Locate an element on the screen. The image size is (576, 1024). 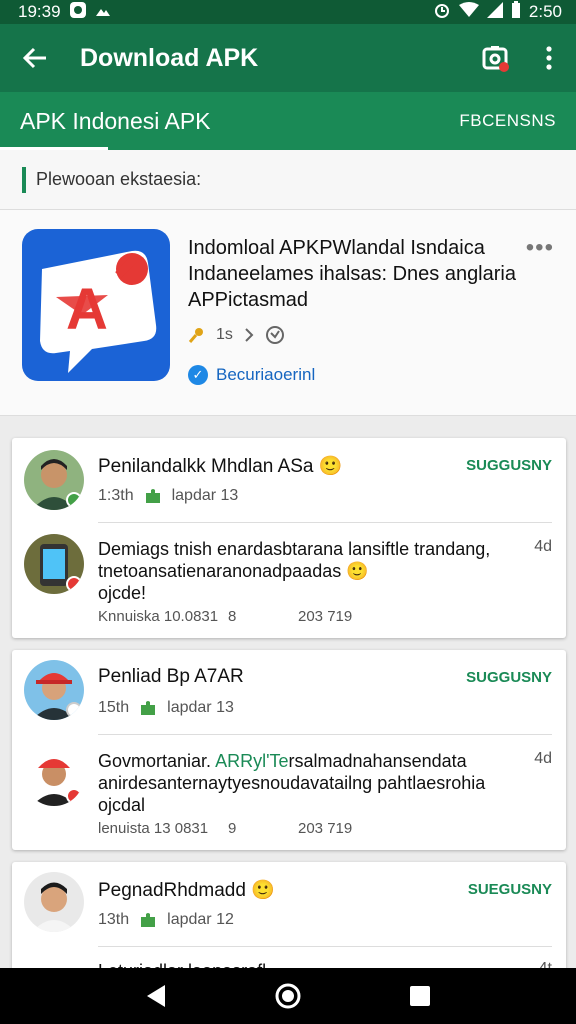
nav-back-button is located at coordinates (156, 996).